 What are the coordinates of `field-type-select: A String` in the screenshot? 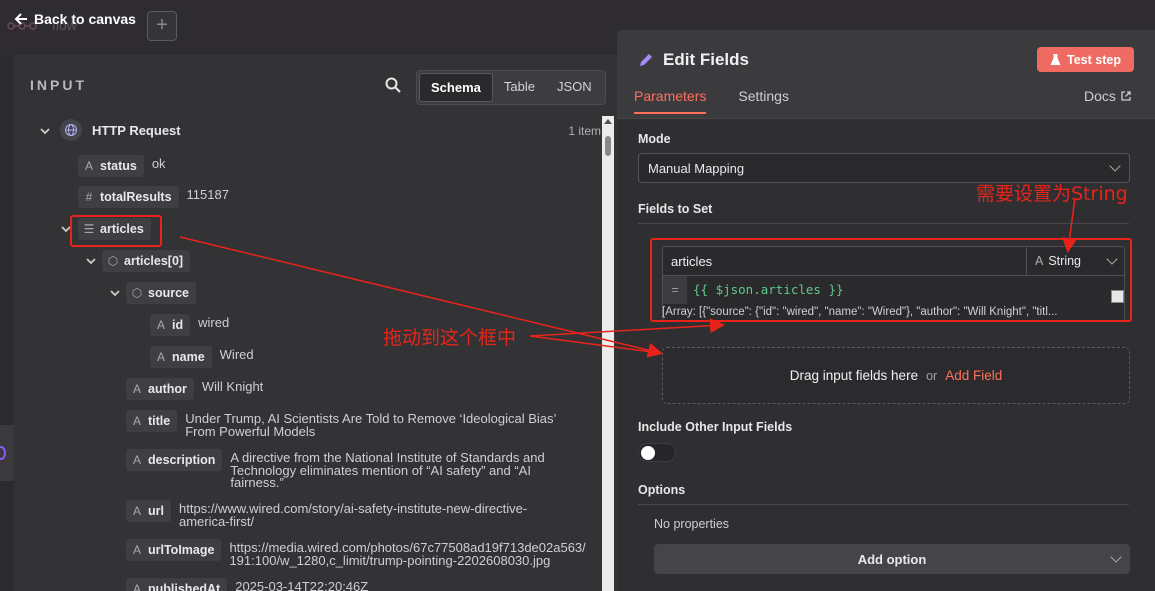 It's located at (1076, 261).